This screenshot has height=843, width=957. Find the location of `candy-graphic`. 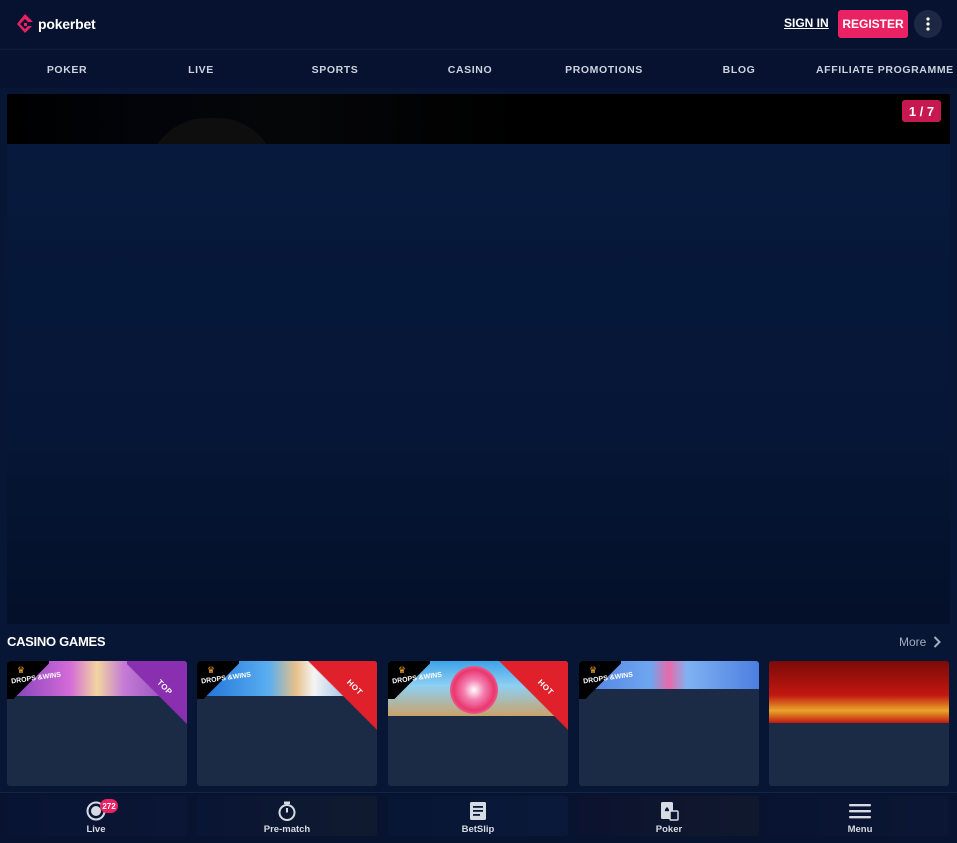

candy-graphic is located at coordinates (474, 690).